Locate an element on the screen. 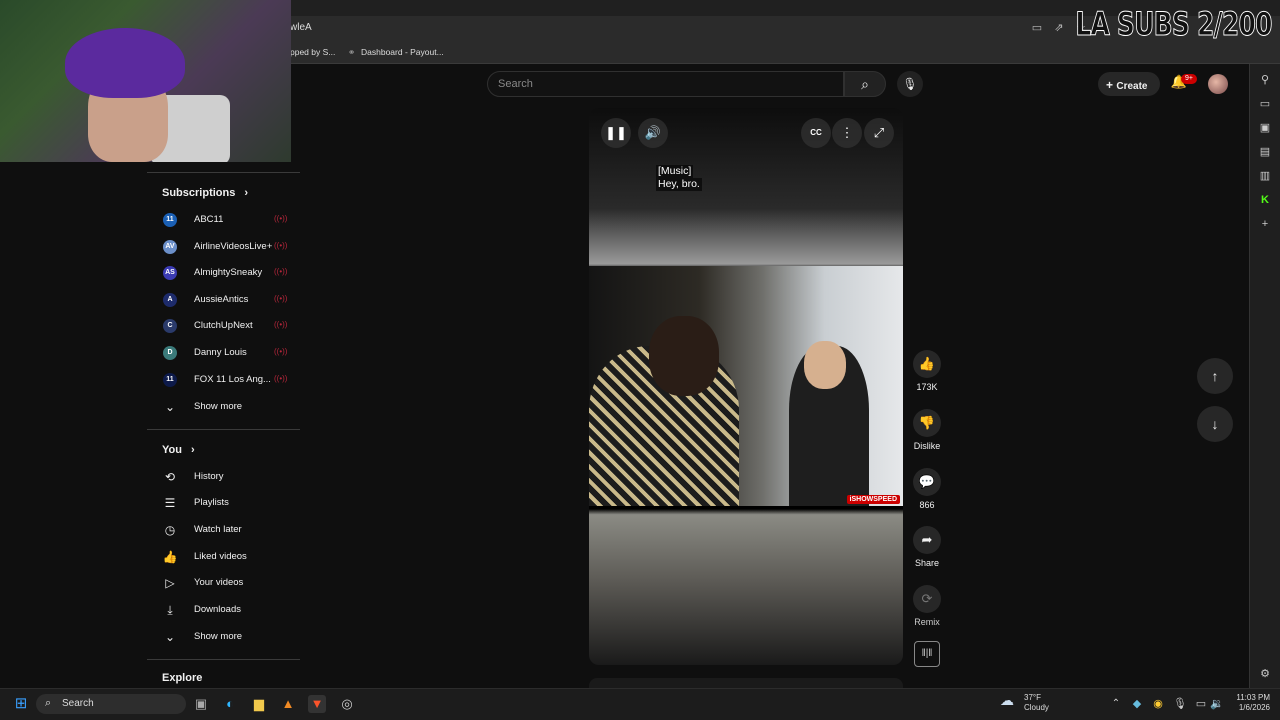 This screenshot has height=720, width=1280. channel-name: ClutchUpNext is located at coordinates (223, 325).